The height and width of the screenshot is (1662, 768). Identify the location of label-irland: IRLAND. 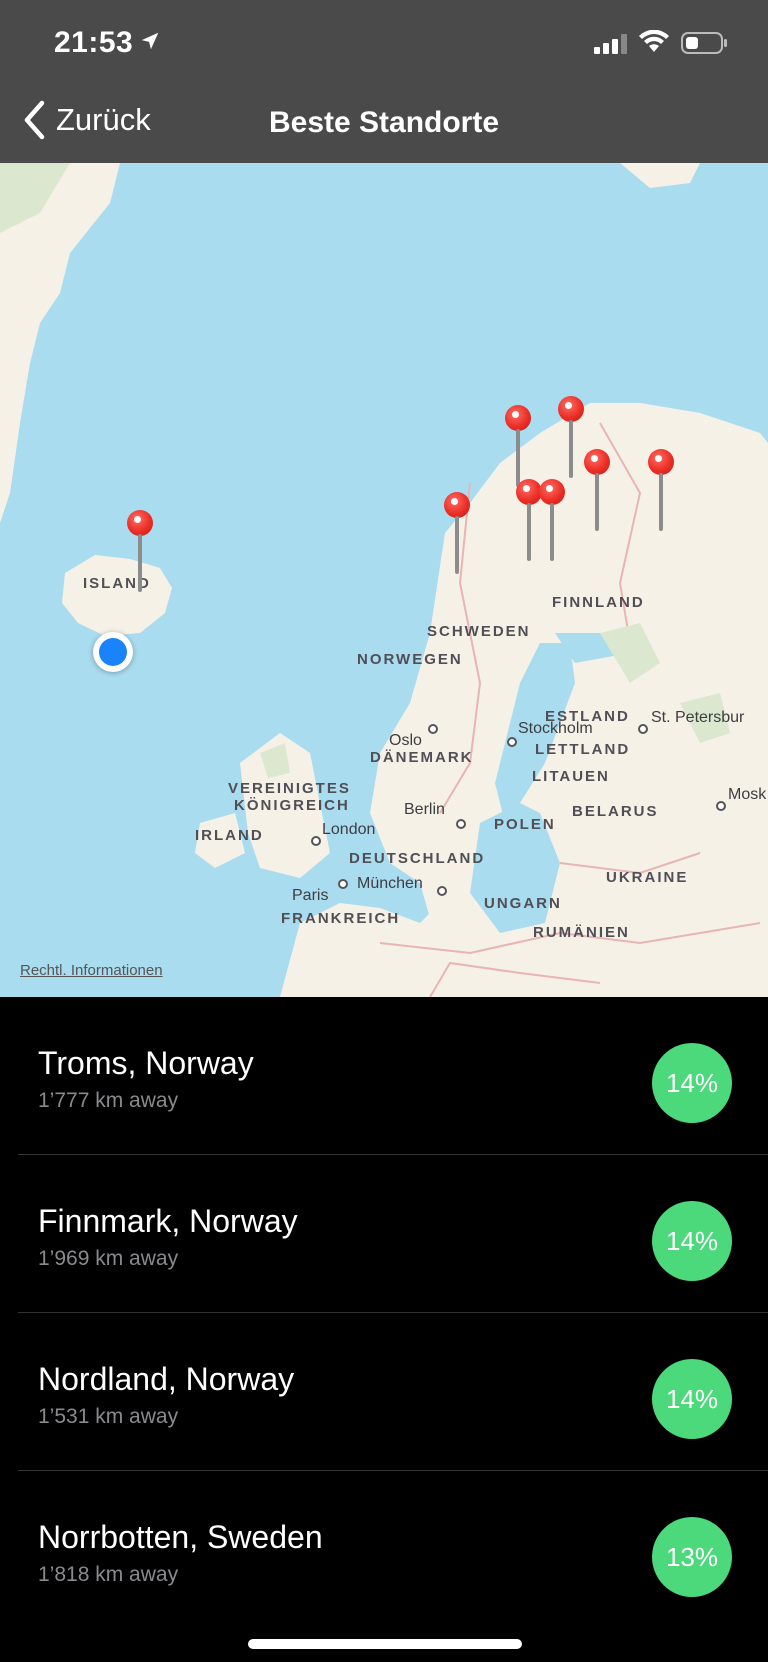
(229, 835).